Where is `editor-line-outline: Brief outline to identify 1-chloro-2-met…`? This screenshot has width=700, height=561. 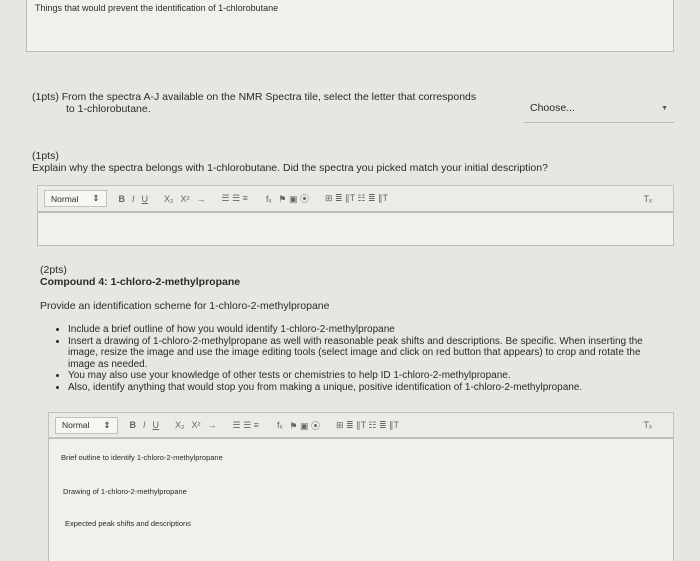 editor-line-outline: Brief outline to identify 1-chloro-2-met… is located at coordinates (142, 457).